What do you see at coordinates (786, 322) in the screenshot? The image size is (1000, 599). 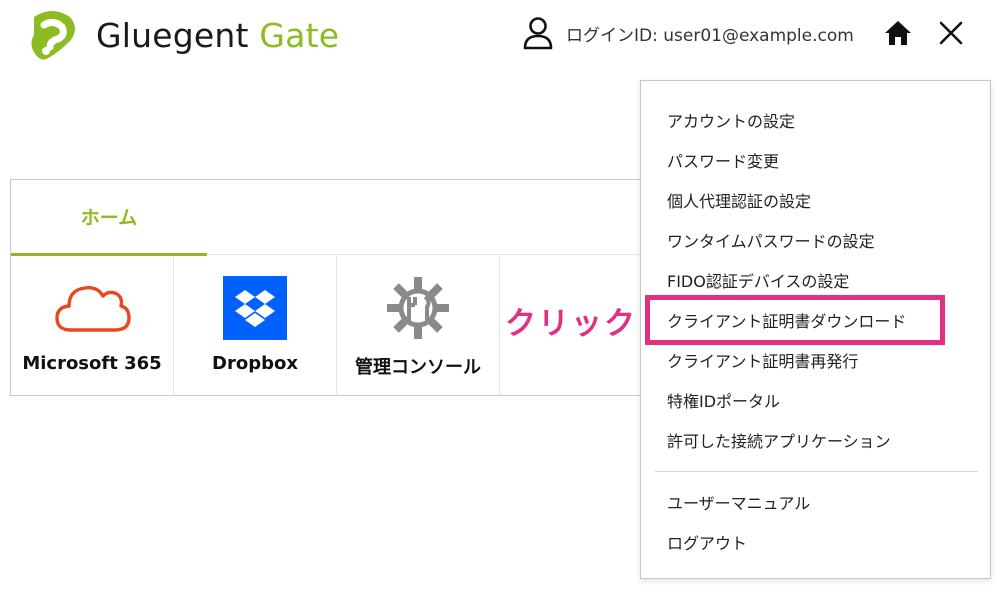 I see `menu-item-client-cert-download: クライアント証明書ダウンロード` at bounding box center [786, 322].